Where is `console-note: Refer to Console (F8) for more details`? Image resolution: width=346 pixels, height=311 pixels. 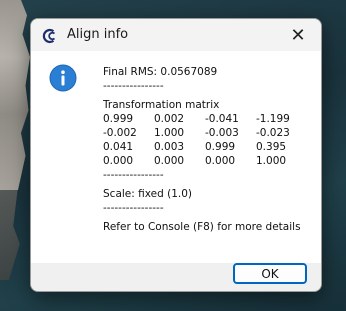
console-note: Refer to Console (F8) for more details is located at coordinates (202, 227).